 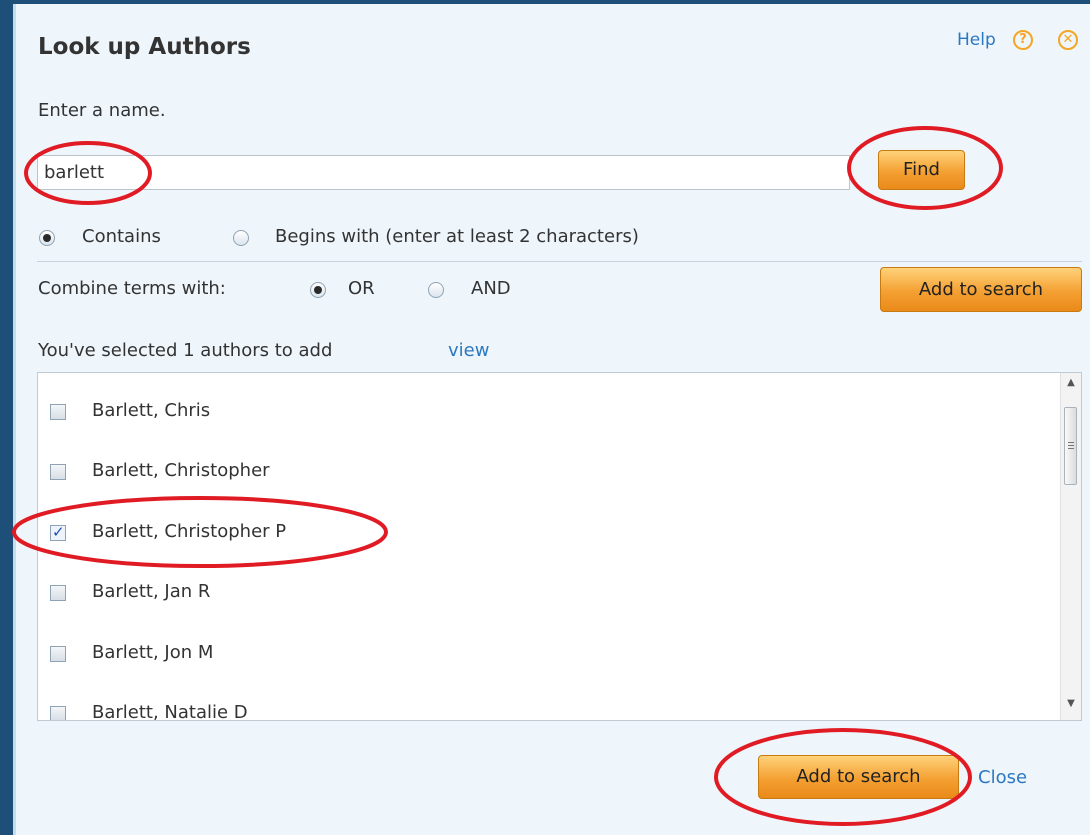 What do you see at coordinates (921, 170) in the screenshot?
I see `find-button: Find` at bounding box center [921, 170].